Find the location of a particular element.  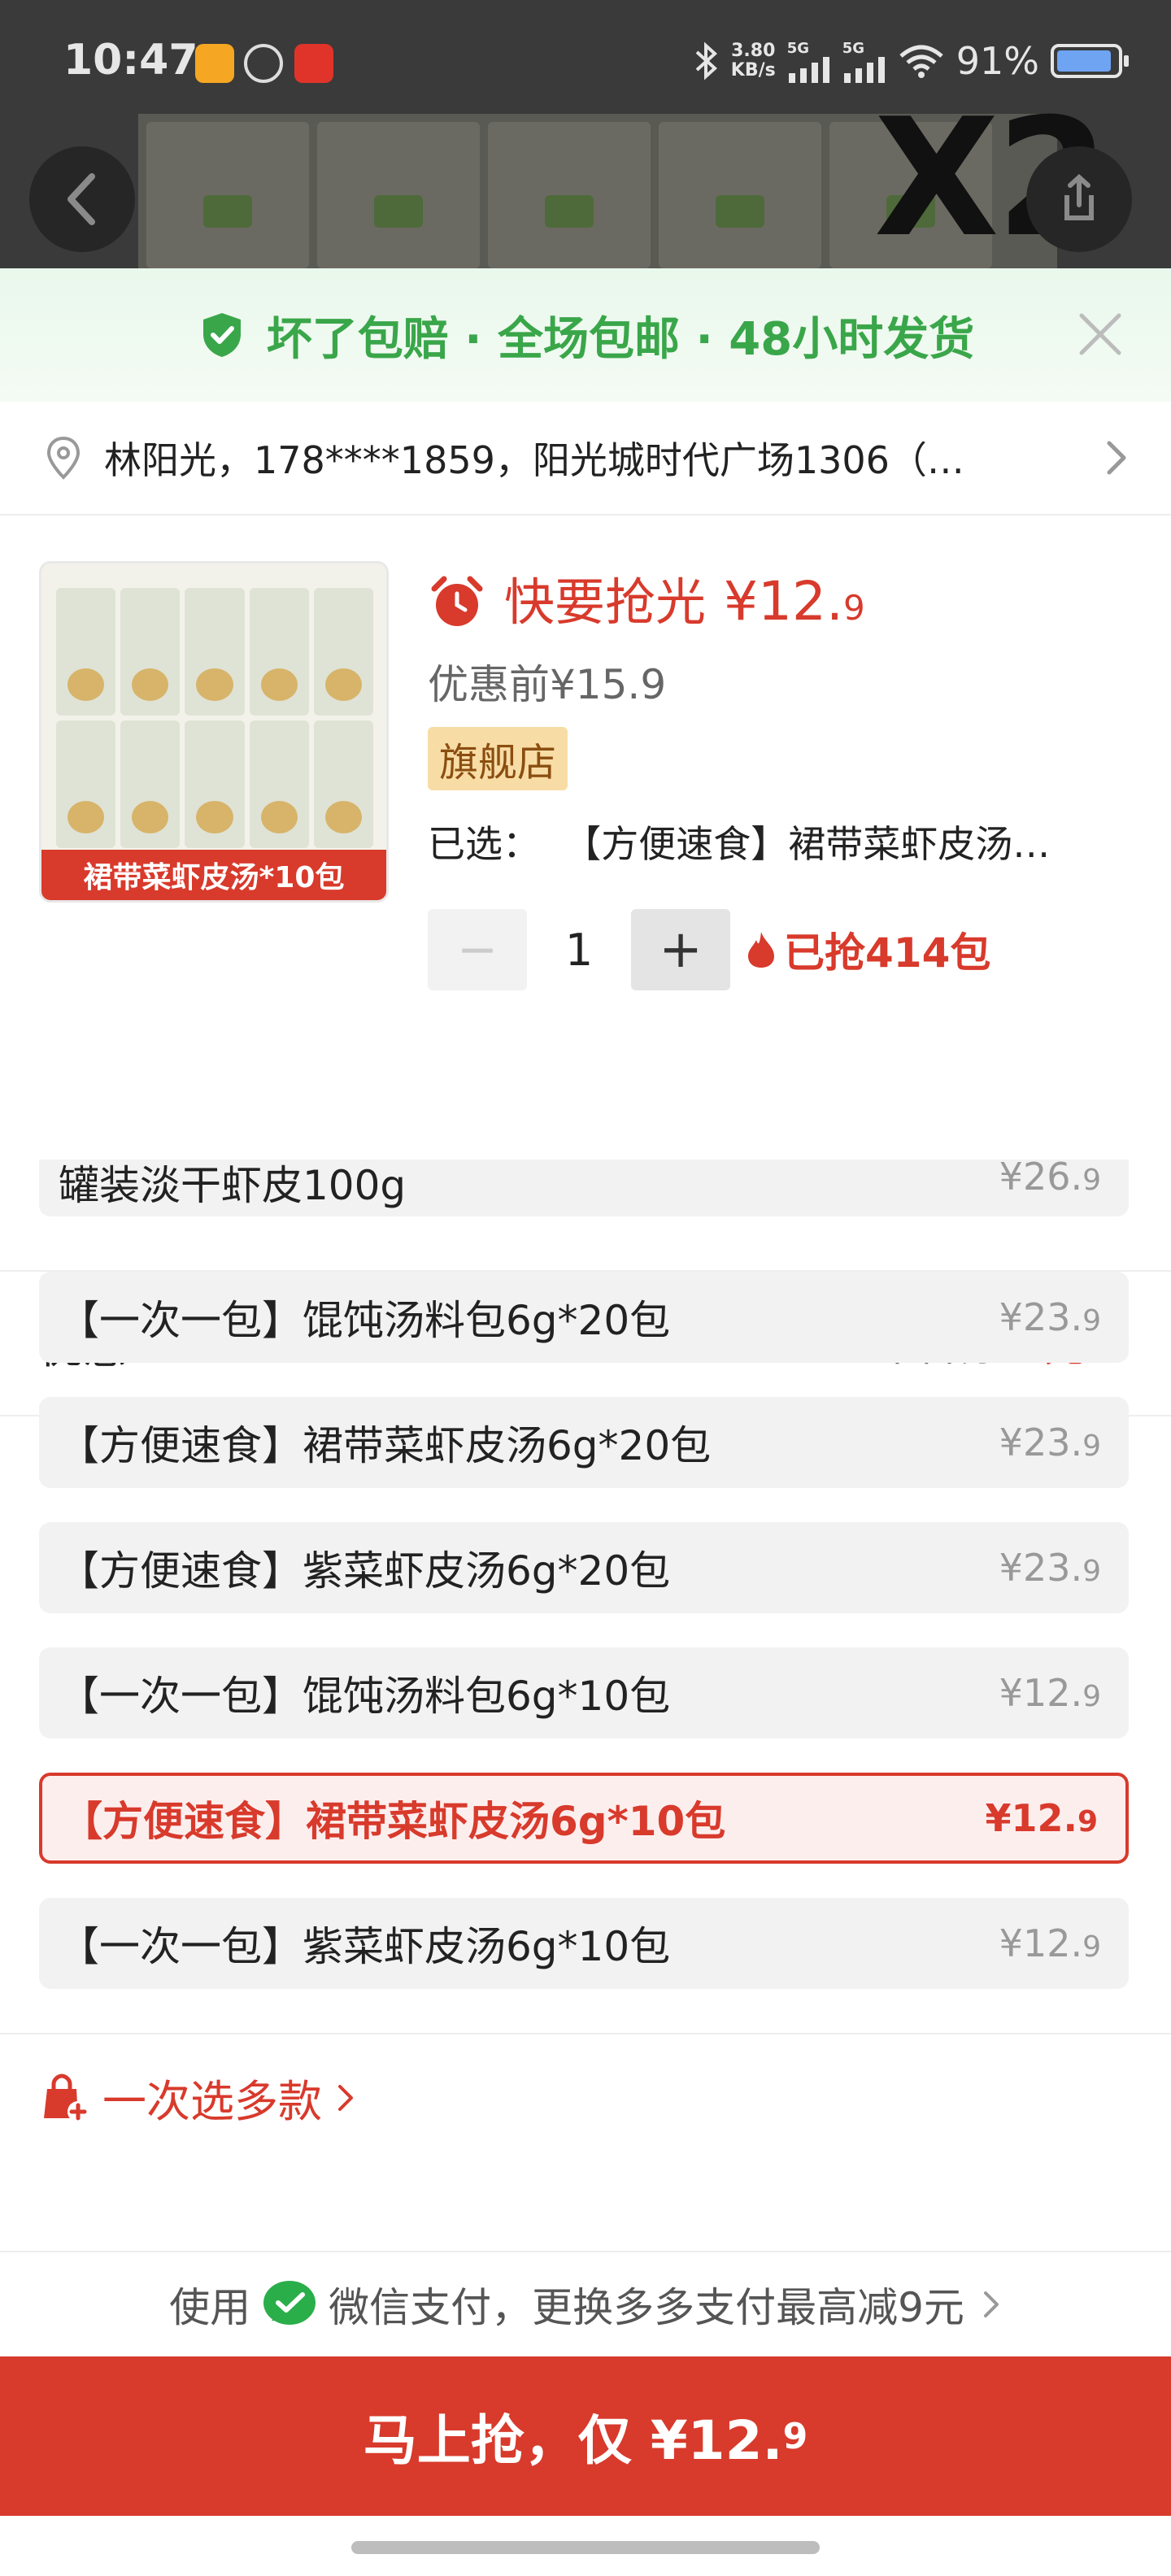

status-bar: 10:47 3.80 KB/s 5G 5G 91% is located at coordinates (585, 65).